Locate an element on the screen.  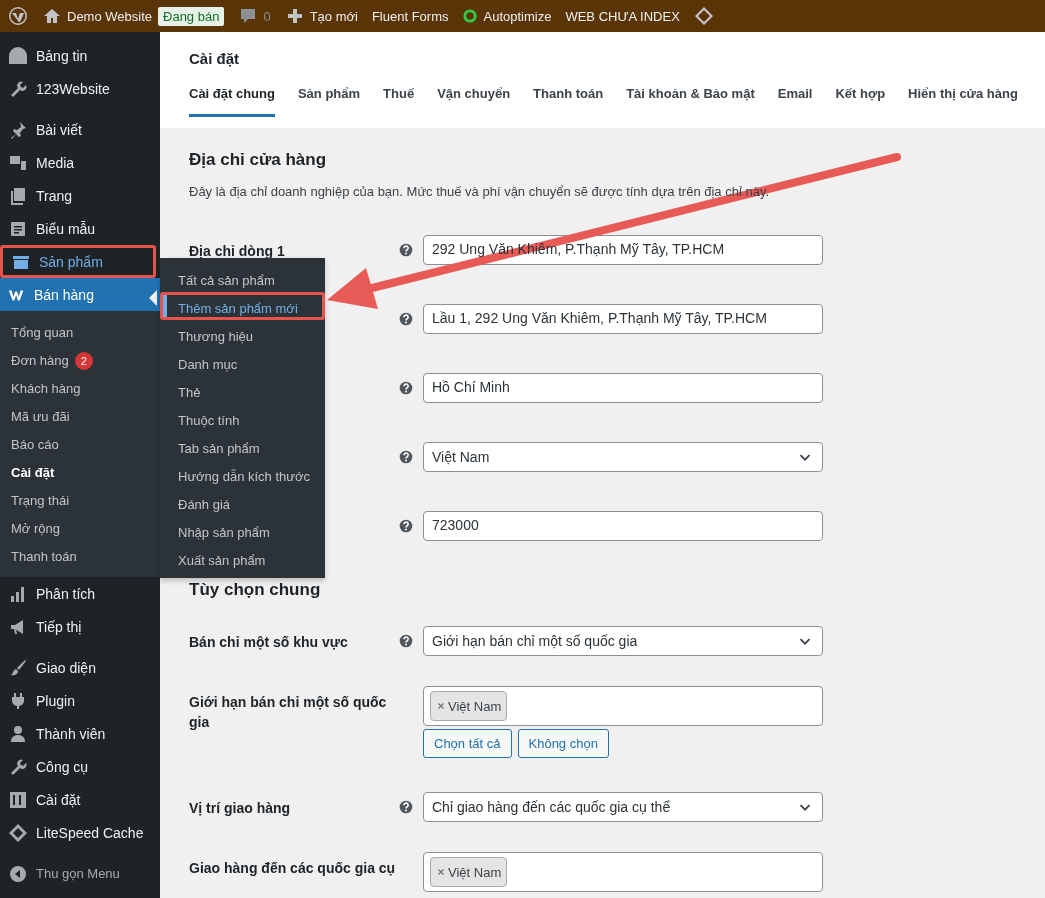
submenu-item: Thanh toán is located at coordinates (80, 557).